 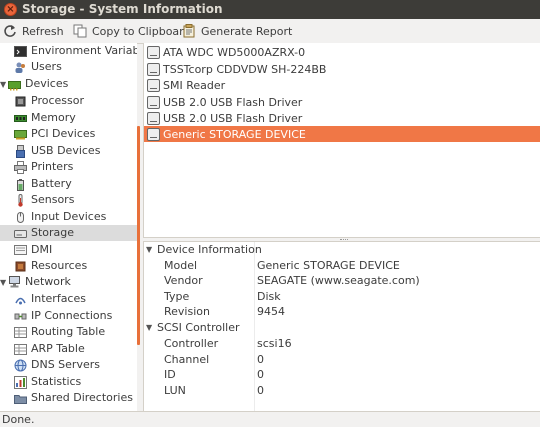 What do you see at coordinates (68, 84) in the screenshot?
I see `tree-item-devices: ▼ Devices` at bounding box center [68, 84].